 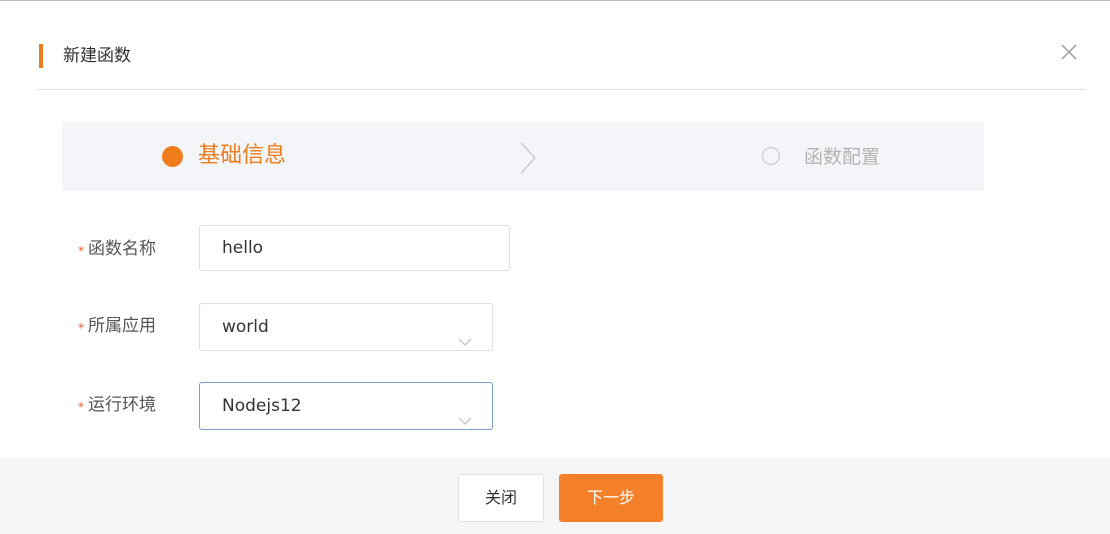 I want to click on application-select-value: world, so click(x=245, y=327).